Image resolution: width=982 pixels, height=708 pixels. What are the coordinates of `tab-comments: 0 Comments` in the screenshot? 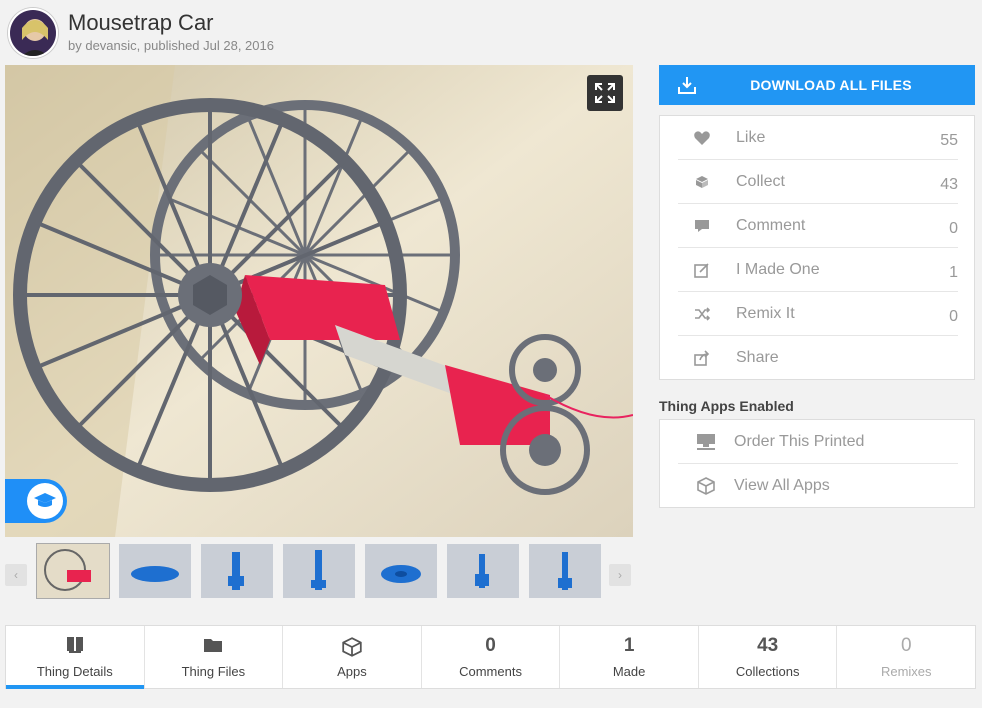 It's located at (491, 657).